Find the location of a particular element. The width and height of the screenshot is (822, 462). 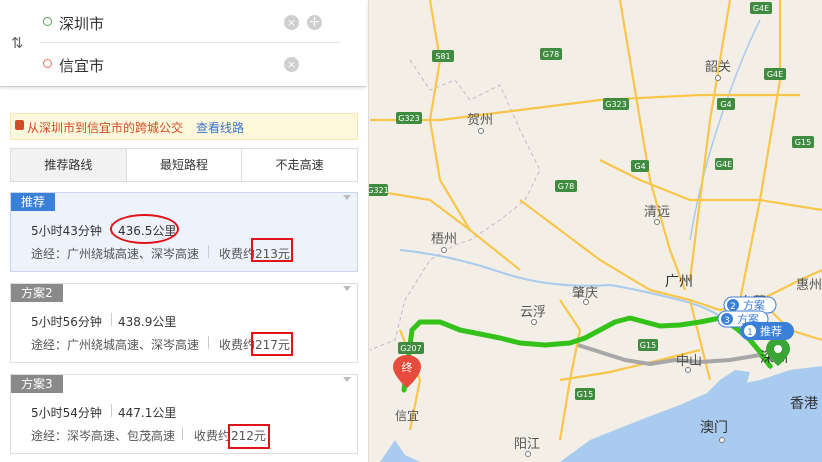

route-preference-tabs: 推荐路线 最短路程 不走高速 is located at coordinates (184, 165).